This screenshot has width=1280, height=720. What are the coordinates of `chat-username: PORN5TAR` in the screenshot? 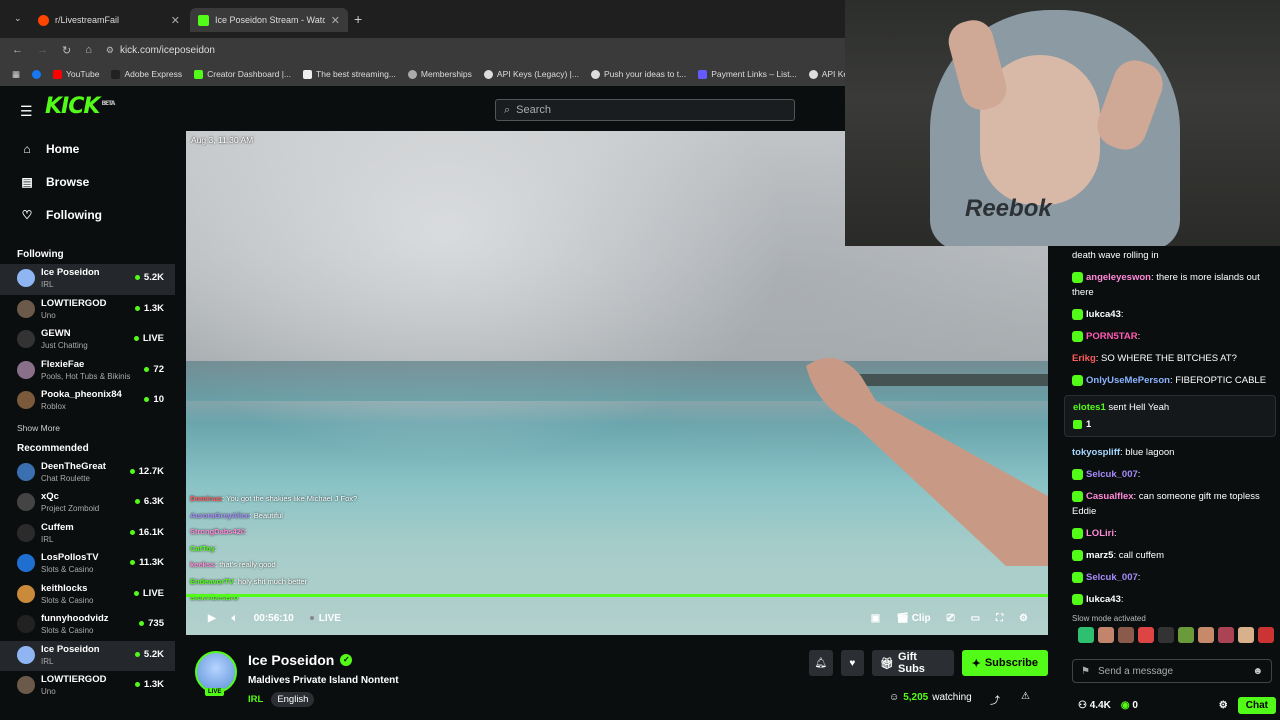 It's located at (1112, 336).